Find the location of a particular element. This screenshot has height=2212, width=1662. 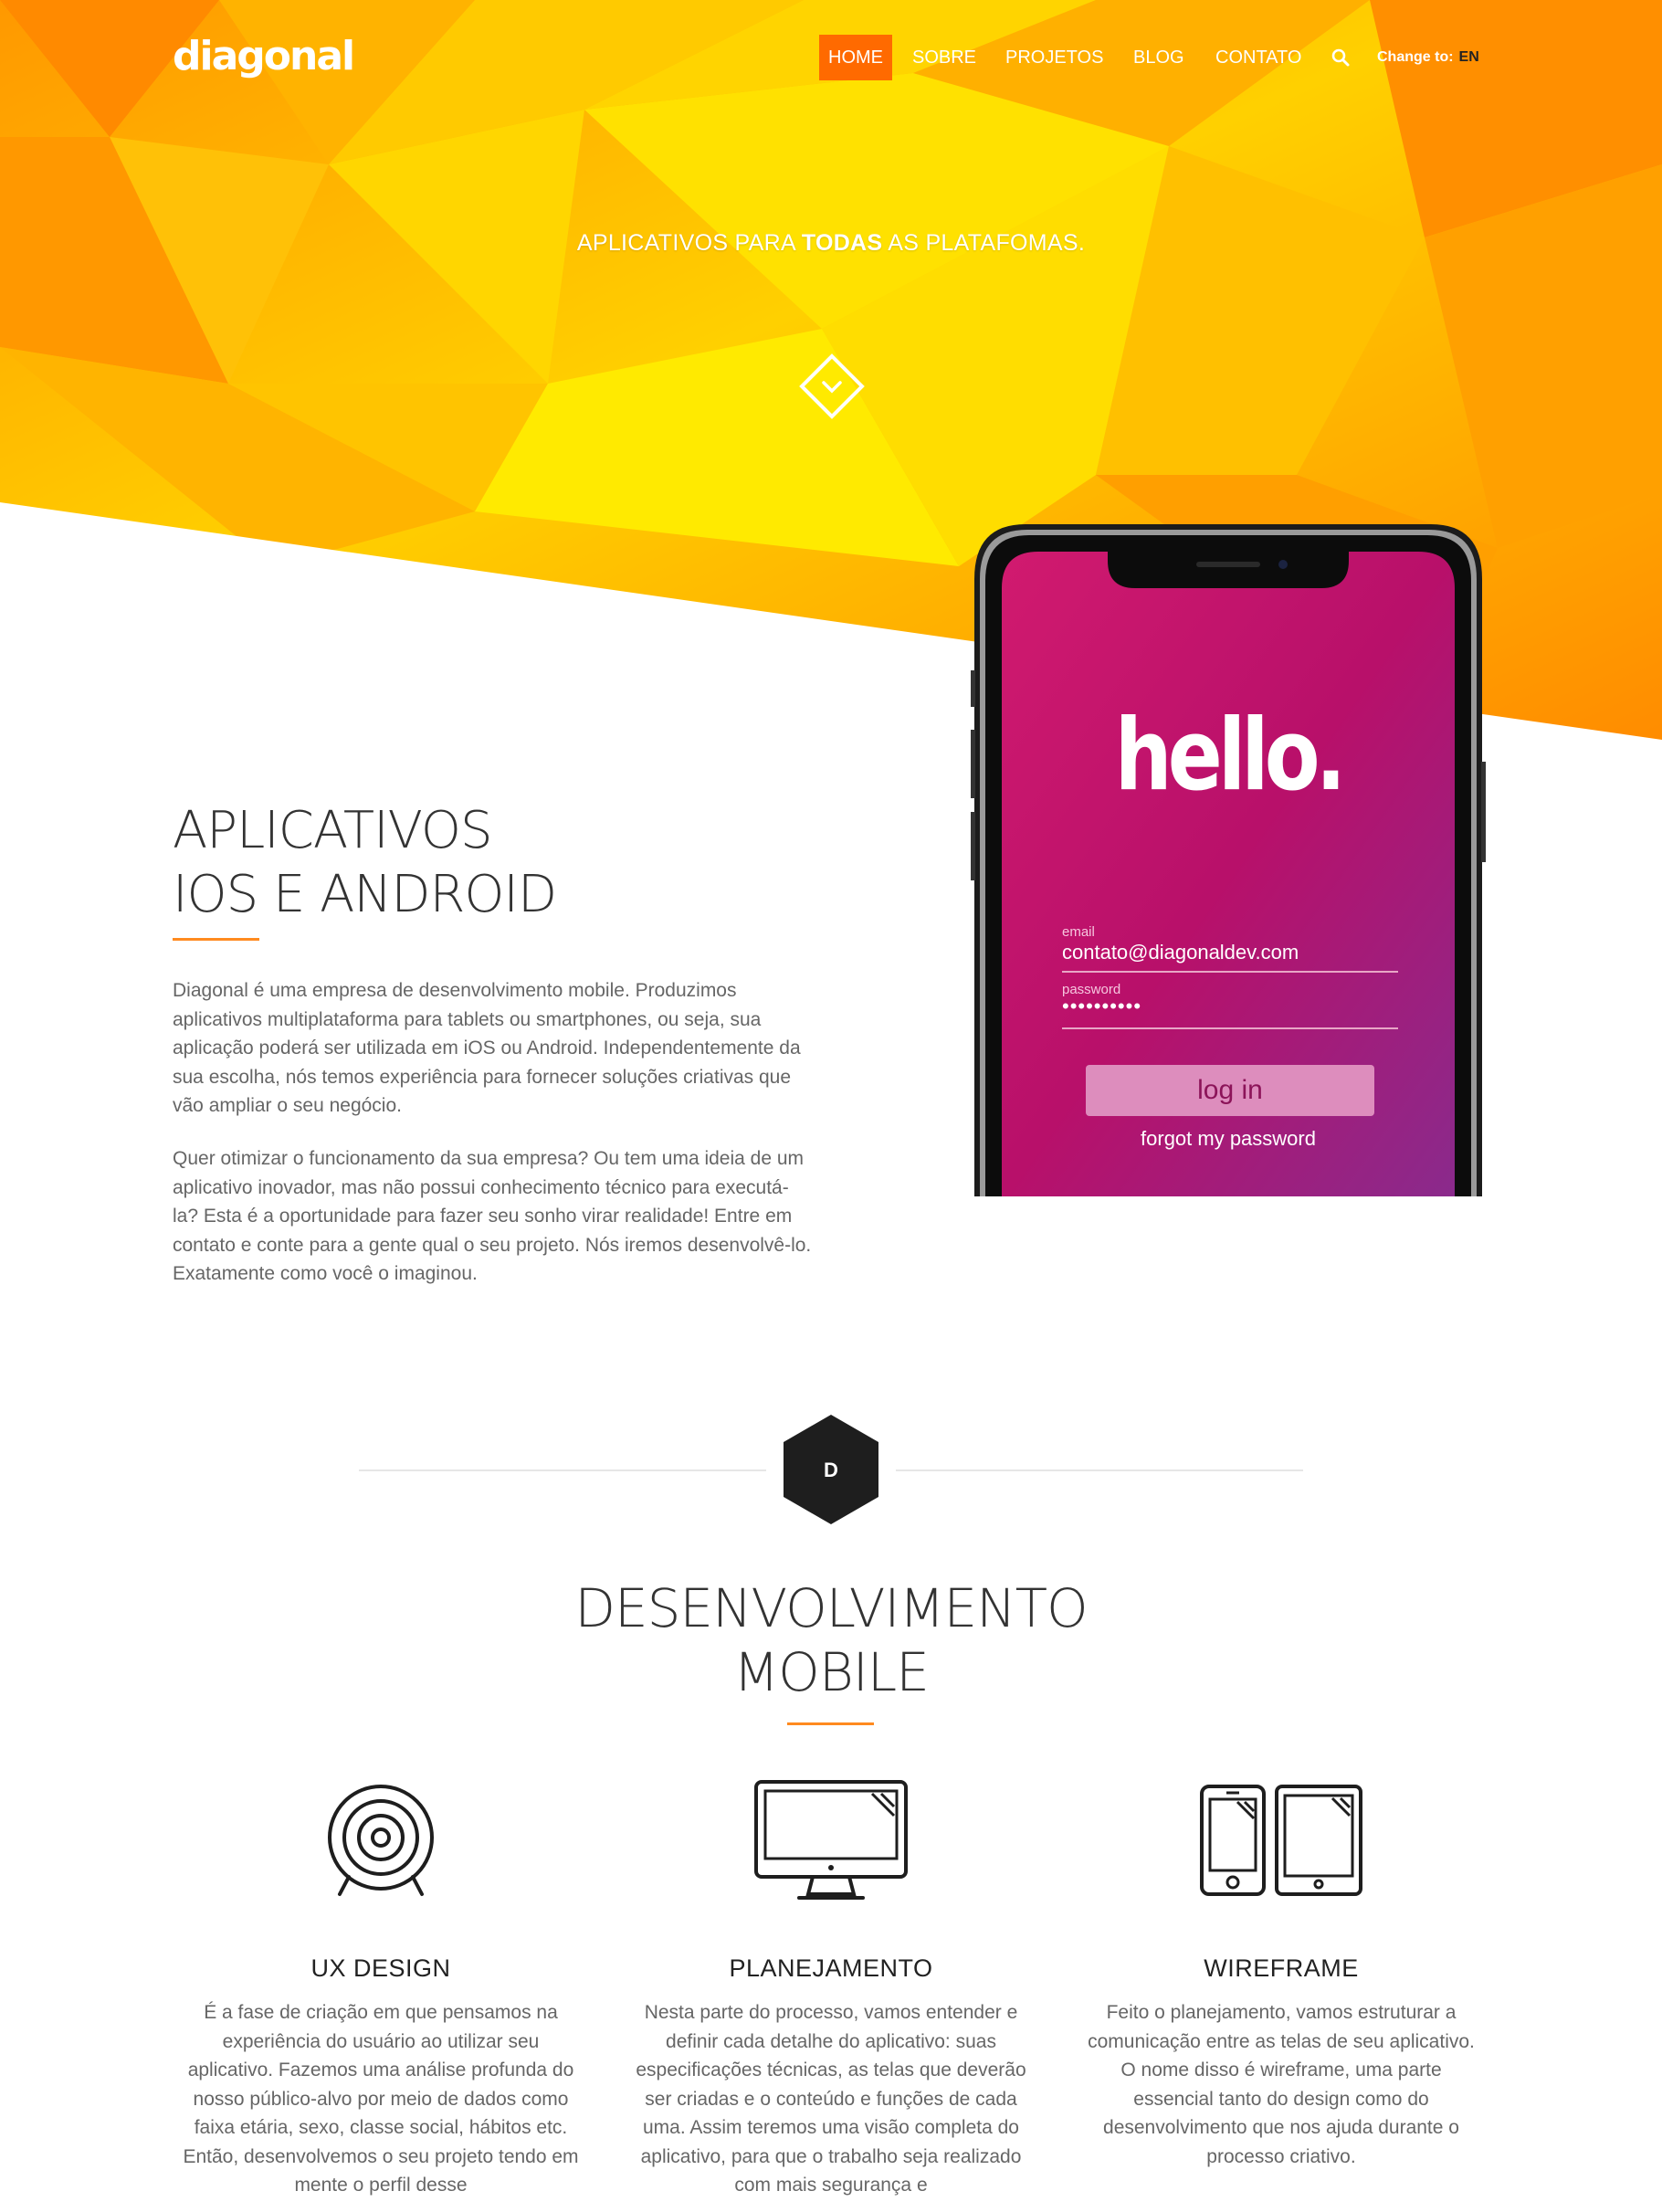

section-title-line2: MOBILE is located at coordinates (831, 1672).